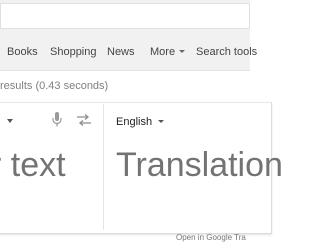 The height and width of the screenshot is (250, 320). What do you see at coordinates (134, 122) in the screenshot?
I see `target-language-label: English` at bounding box center [134, 122].